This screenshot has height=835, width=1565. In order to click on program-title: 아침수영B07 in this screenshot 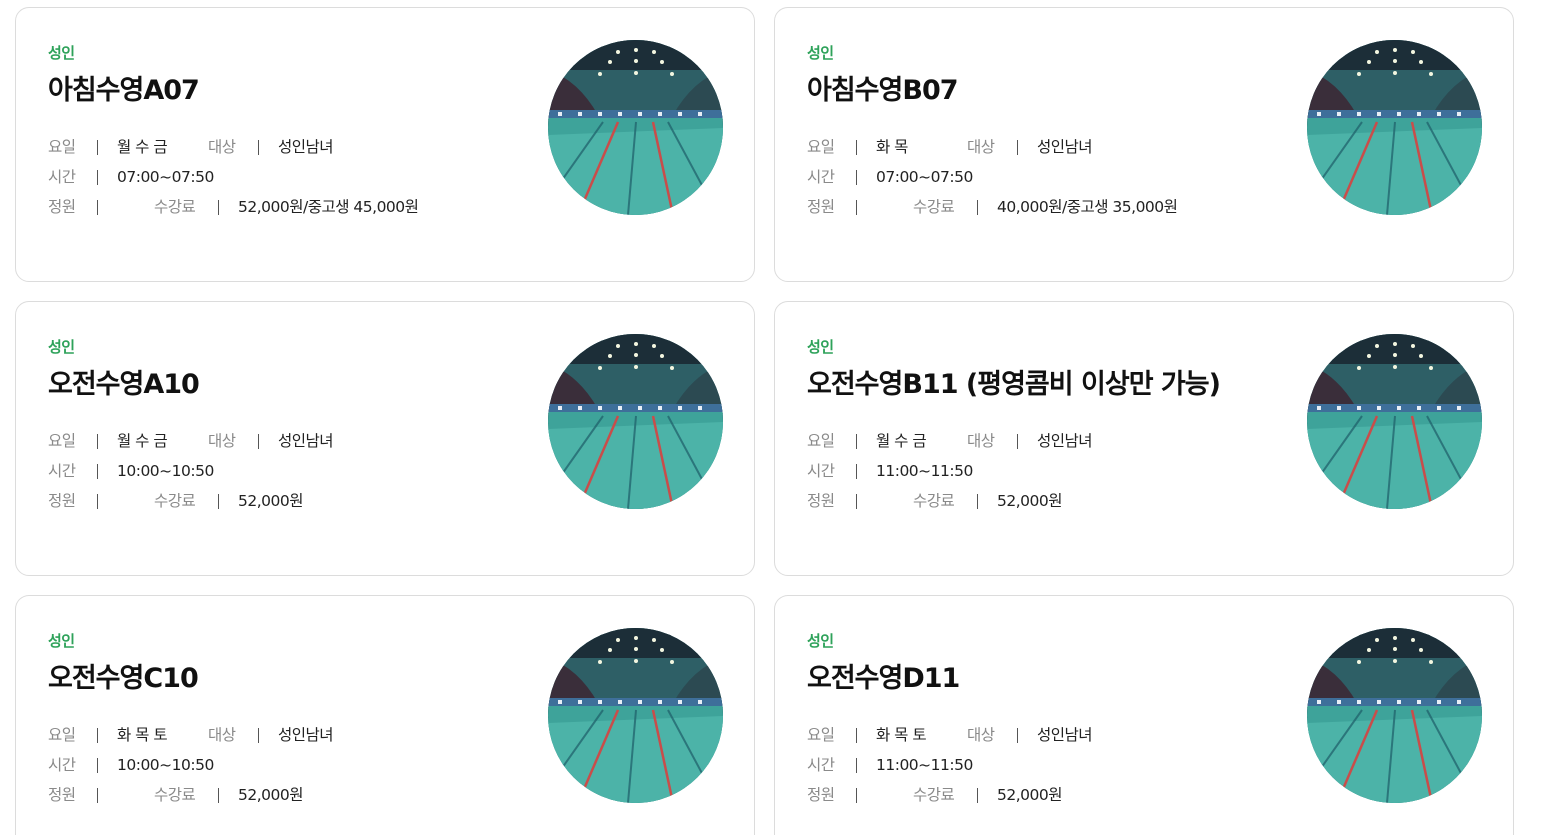, I will do `click(883, 87)`.